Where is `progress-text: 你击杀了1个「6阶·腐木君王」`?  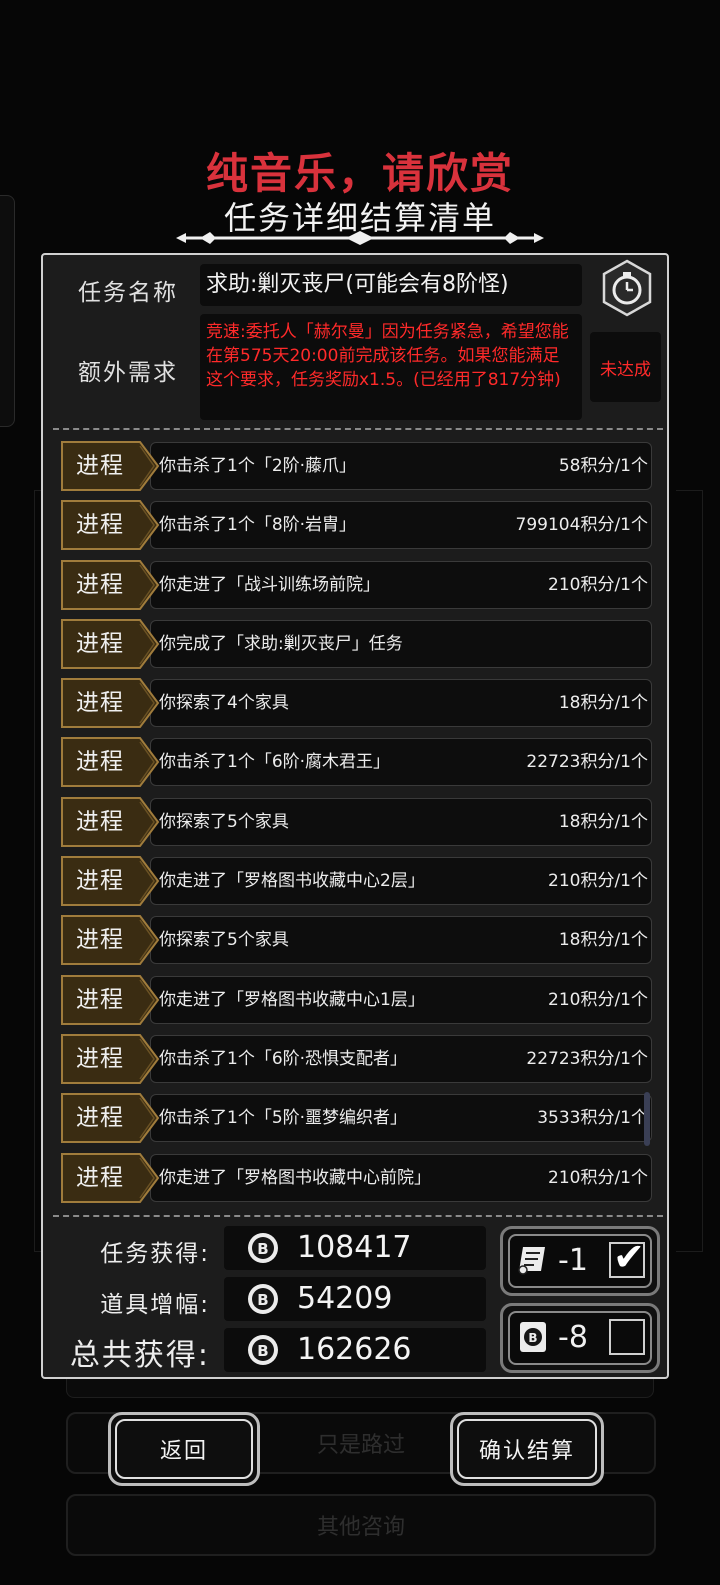 progress-text: 你击杀了1个「6阶·腐木君王」 is located at coordinates (275, 762).